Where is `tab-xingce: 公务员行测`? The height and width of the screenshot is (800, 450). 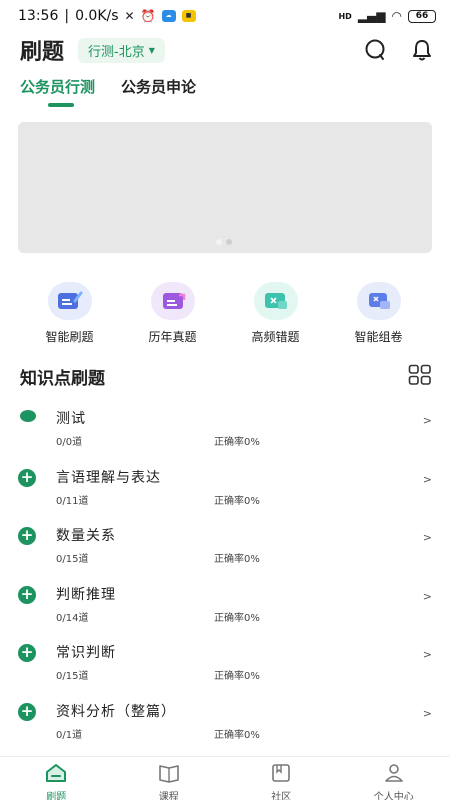
tab-xingce: 公务员行测 is located at coordinates (57, 91).